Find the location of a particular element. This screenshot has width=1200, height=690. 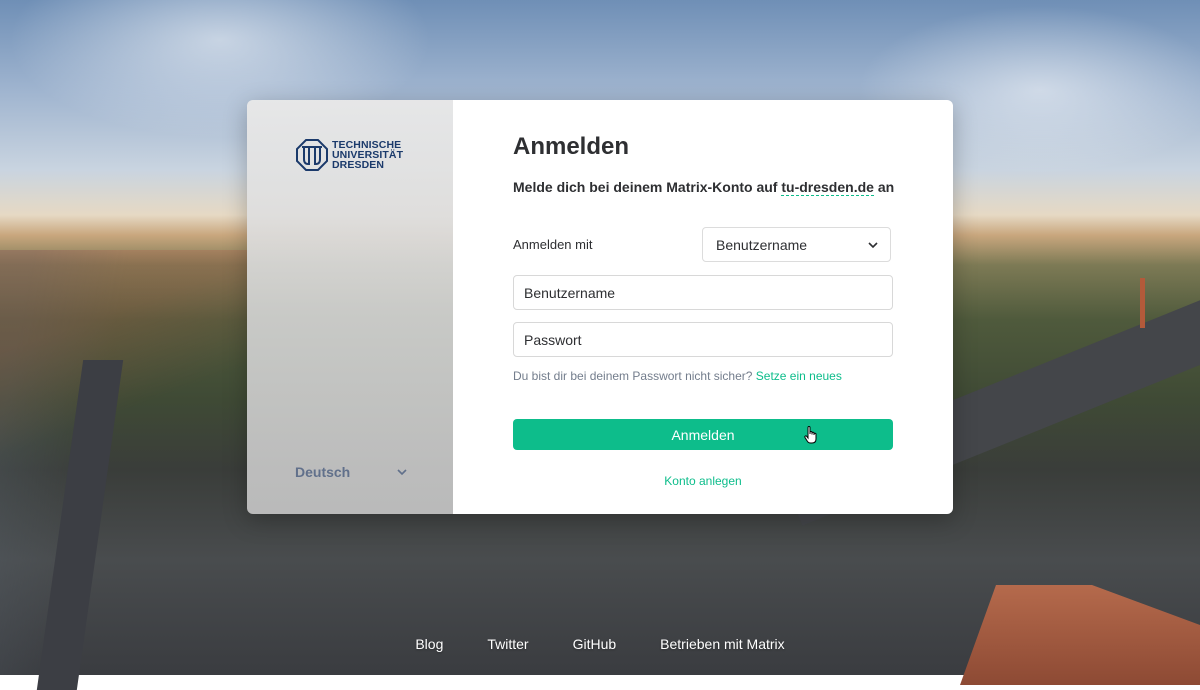

language-label: Deutsch is located at coordinates (323, 472).